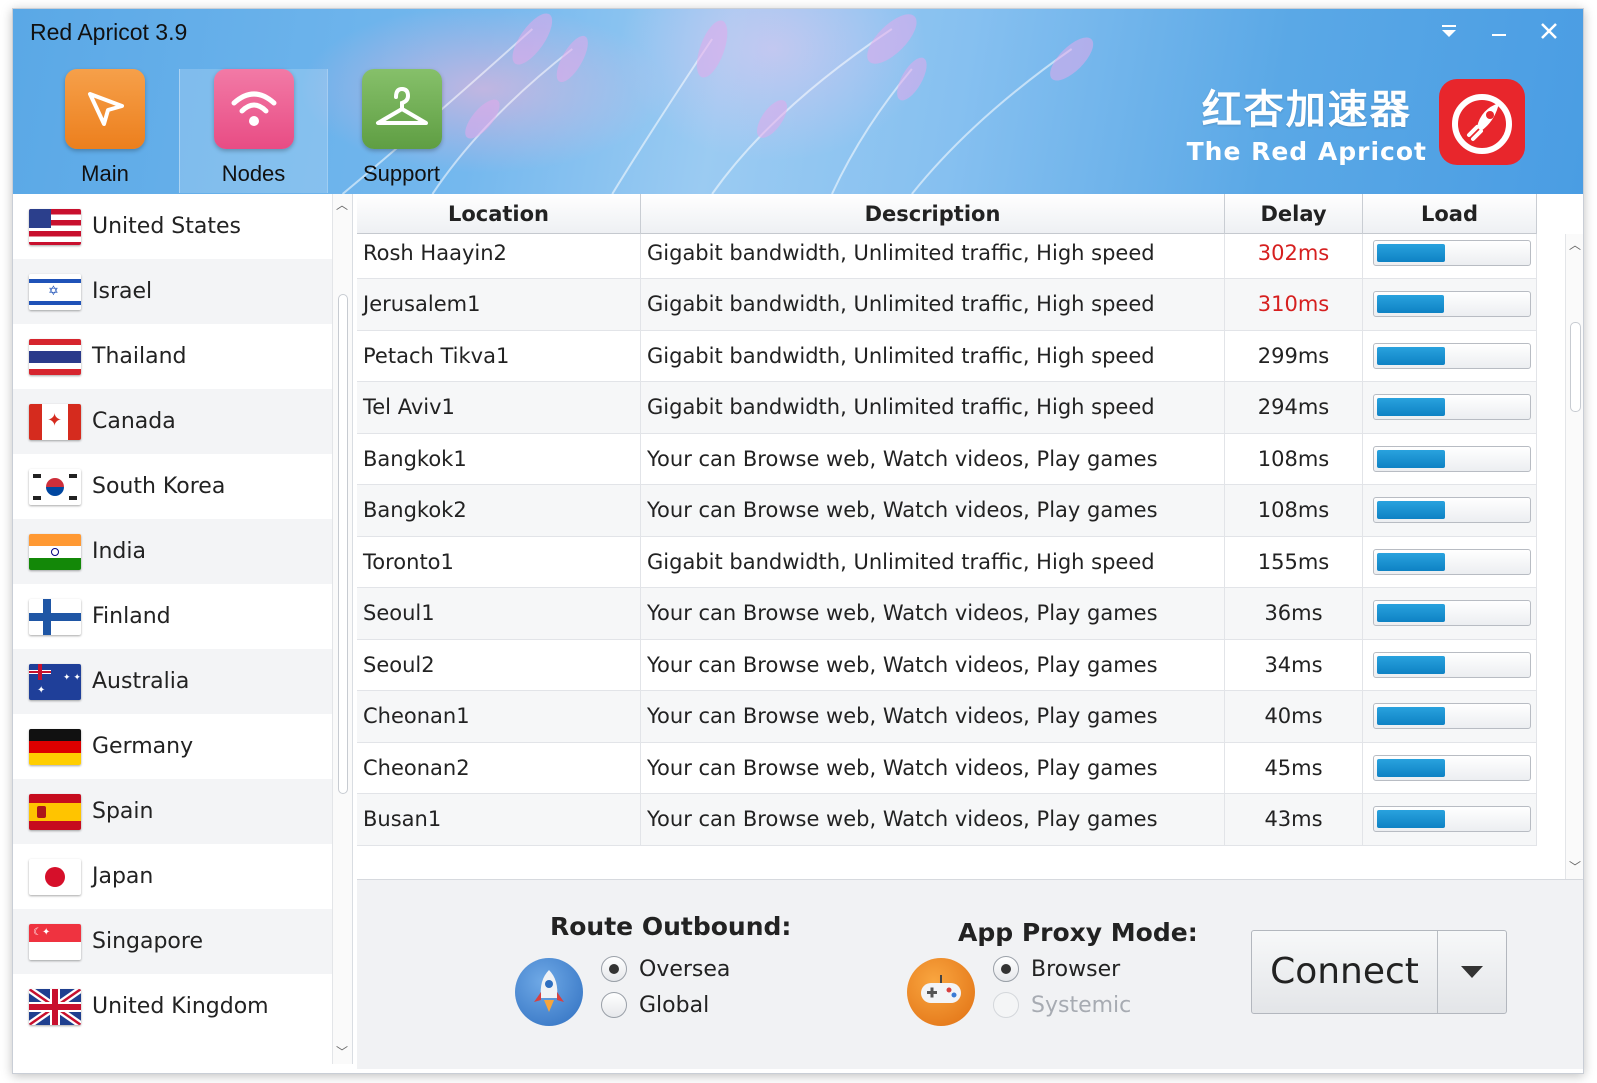  What do you see at coordinates (1379, 972) in the screenshot?
I see `connect-button: Connect` at bounding box center [1379, 972].